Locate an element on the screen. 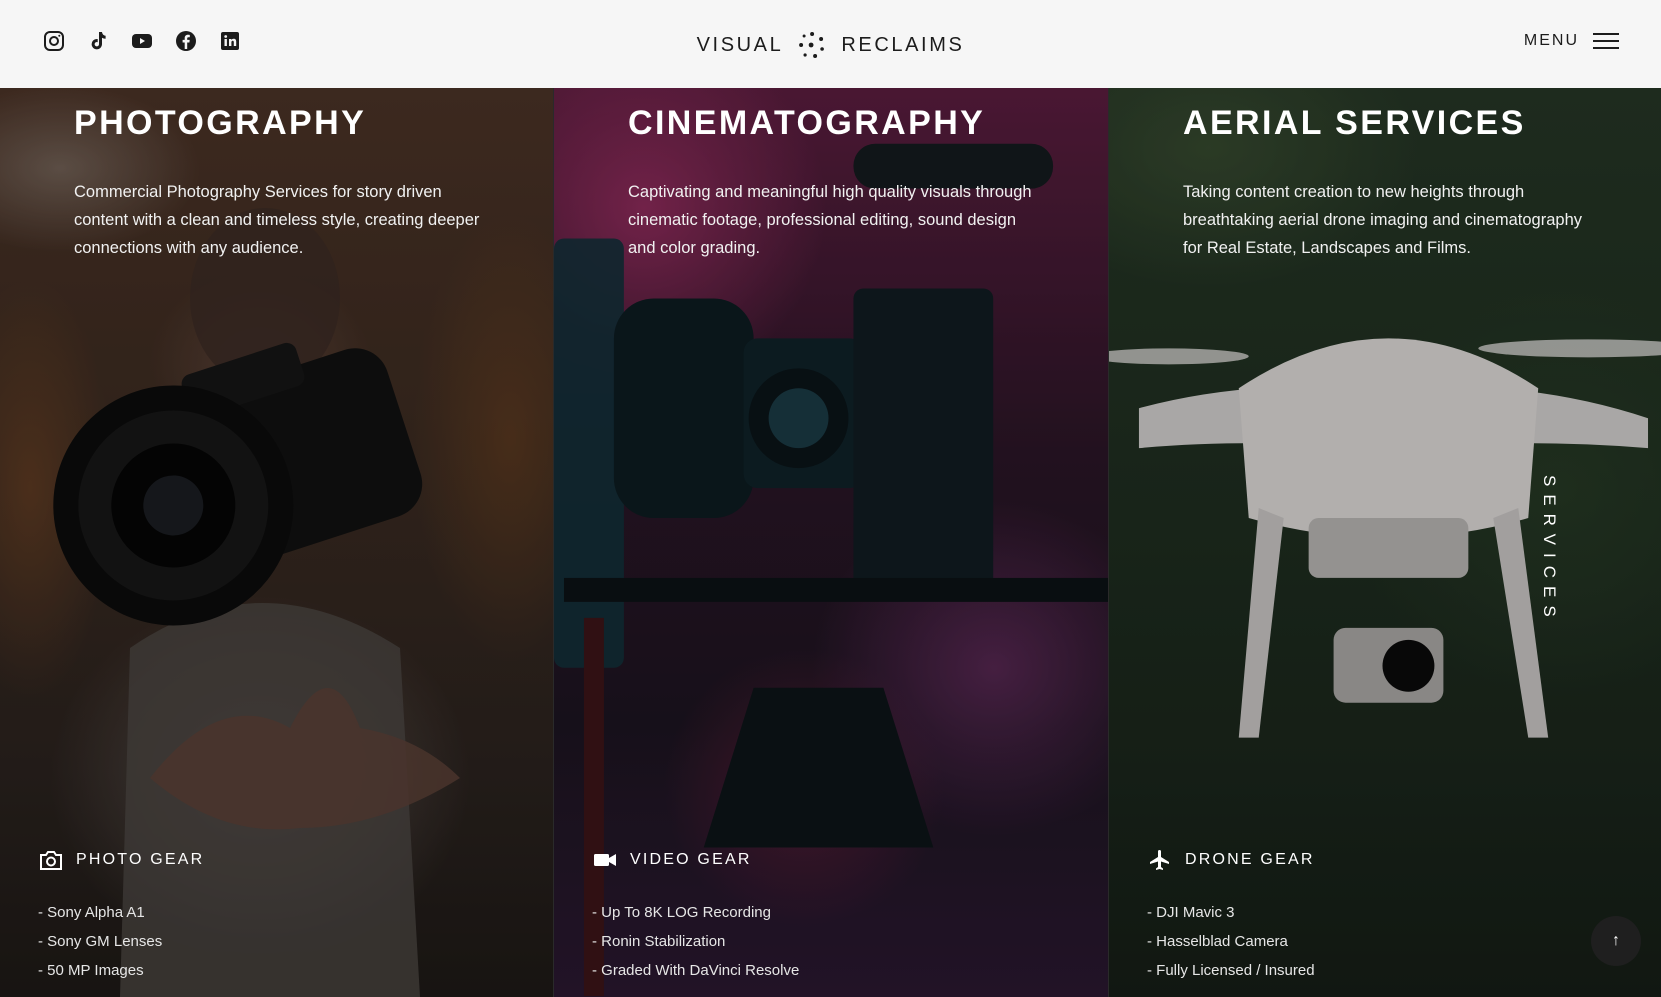 This screenshot has height=997, width=1661. photo-gear-header: PHOTO GEAR is located at coordinates (121, 860).